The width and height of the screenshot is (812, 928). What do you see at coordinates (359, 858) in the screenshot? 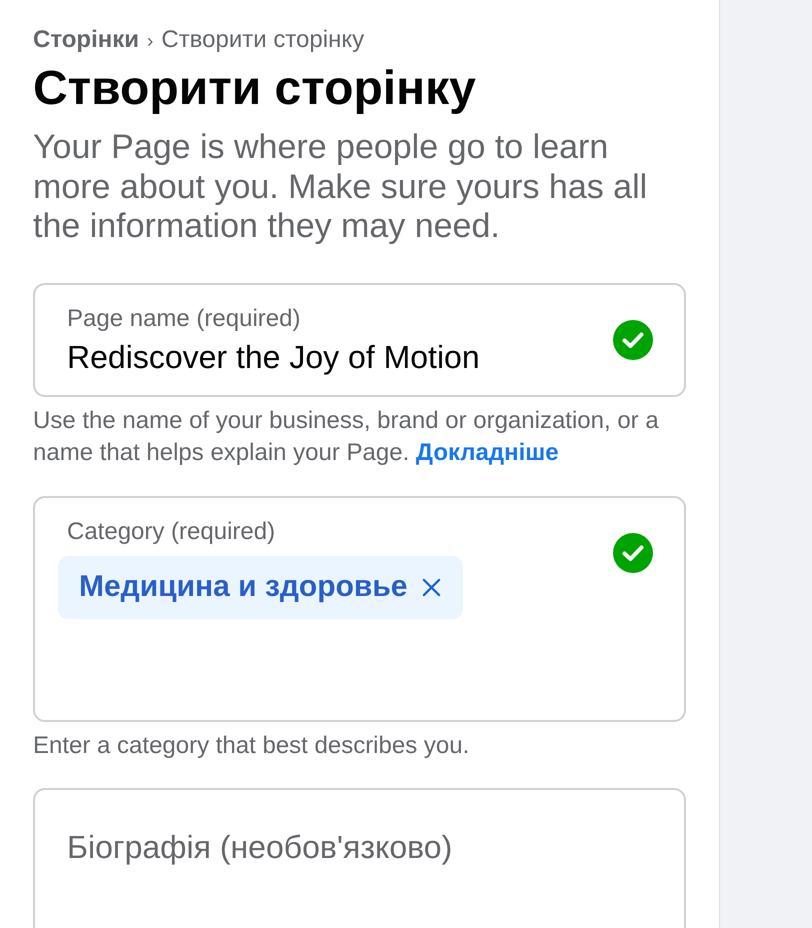
I see `bio-field: Біографія (необов'язково)` at bounding box center [359, 858].